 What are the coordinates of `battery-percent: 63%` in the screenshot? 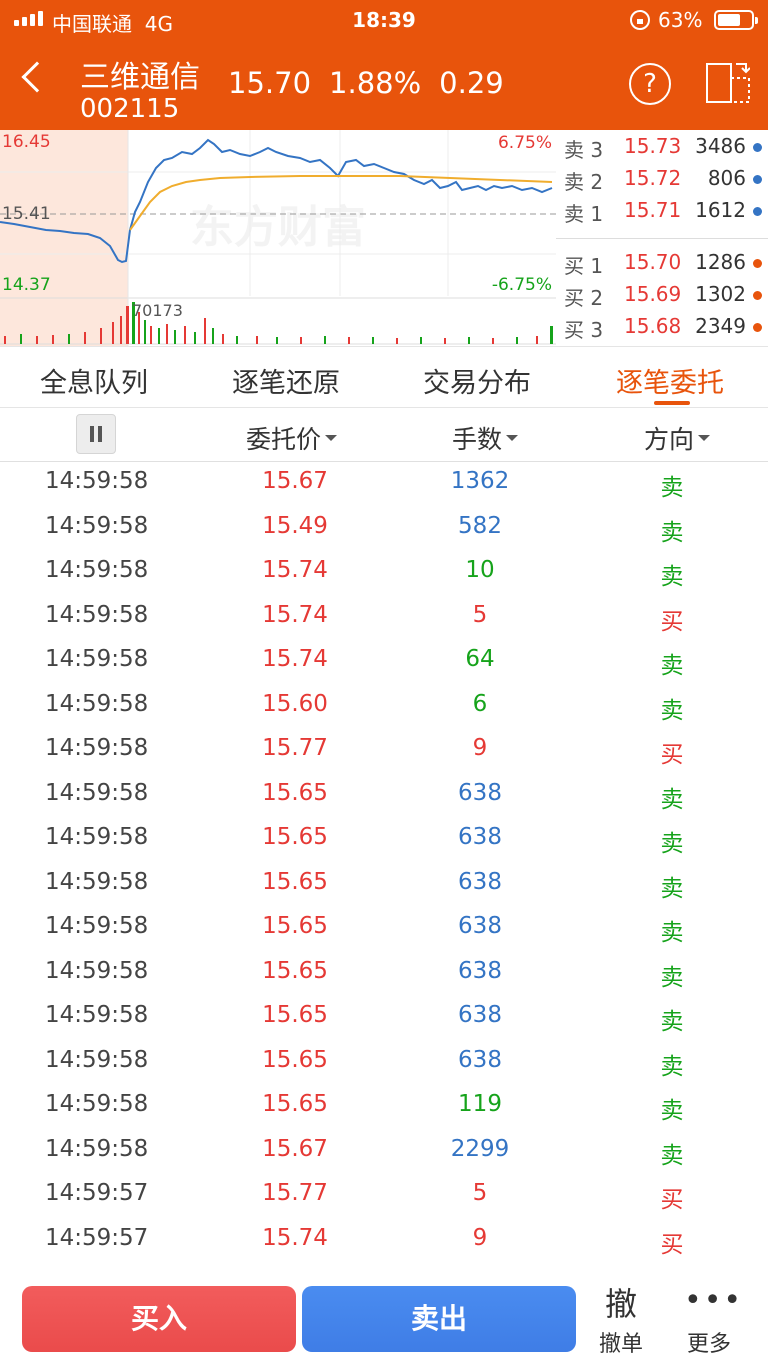 It's located at (680, 20).